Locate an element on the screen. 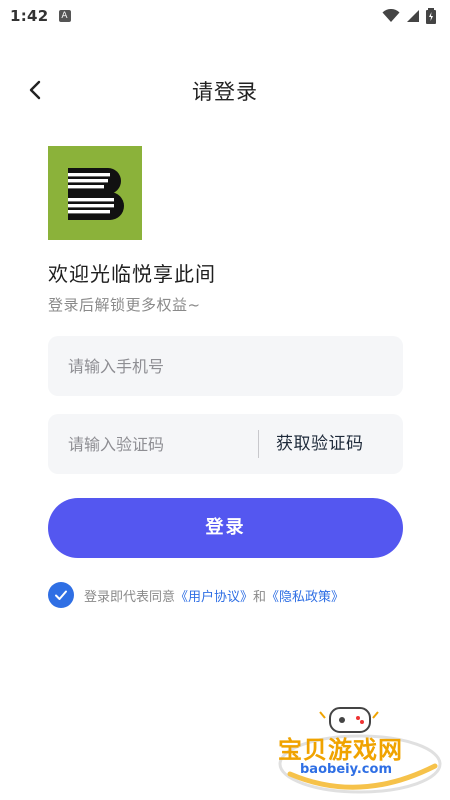 The width and height of the screenshot is (450, 800). phone-field-container is located at coordinates (225, 366).